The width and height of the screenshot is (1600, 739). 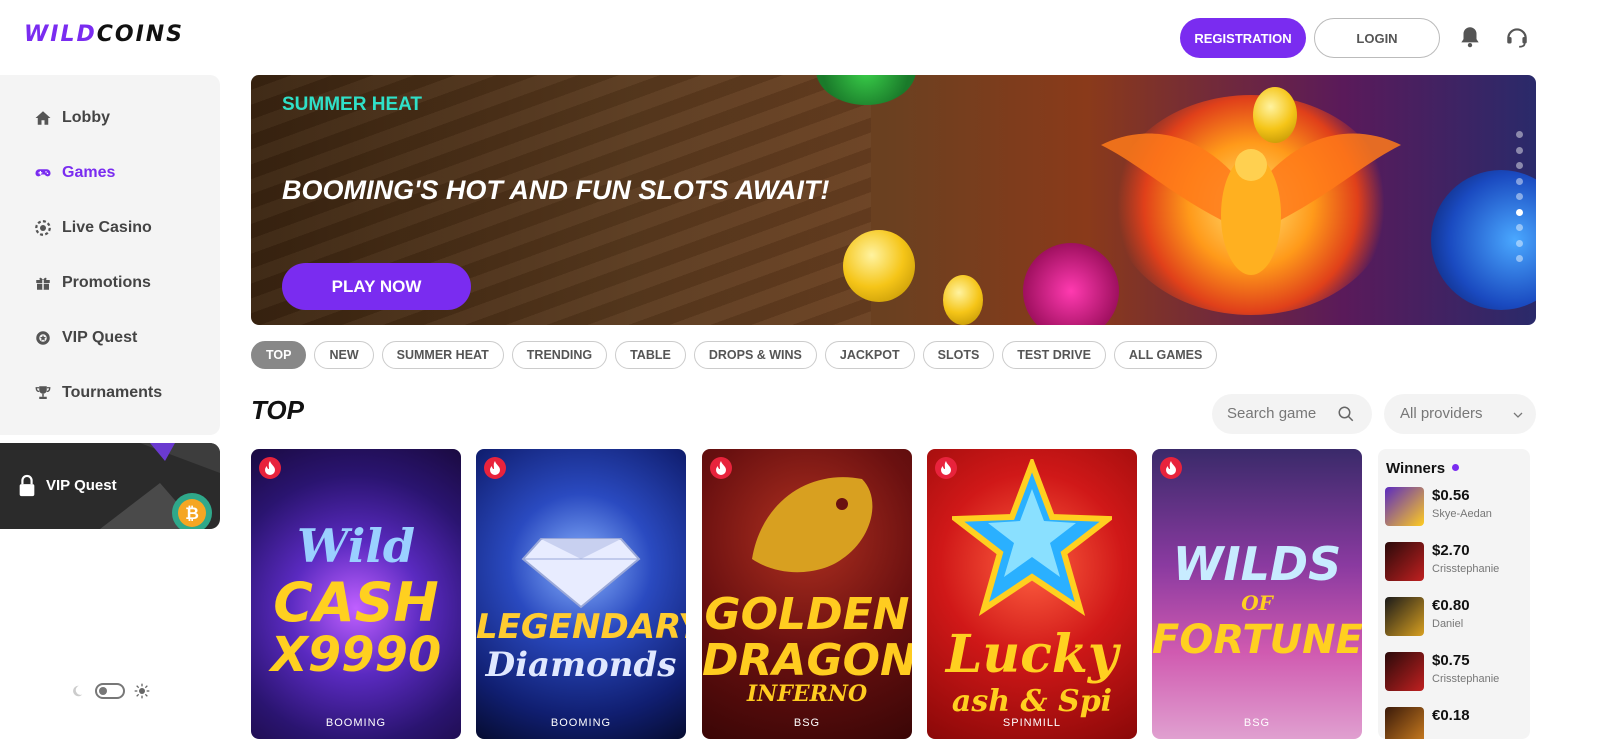 I want to click on winner-amount: $0.75, so click(x=1451, y=660).